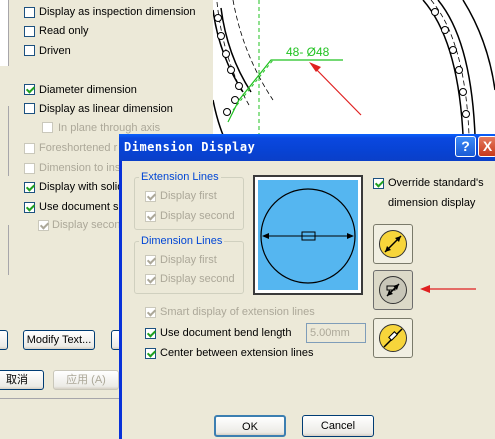  I want to click on ext-display-first-label: Display first, so click(188, 196).